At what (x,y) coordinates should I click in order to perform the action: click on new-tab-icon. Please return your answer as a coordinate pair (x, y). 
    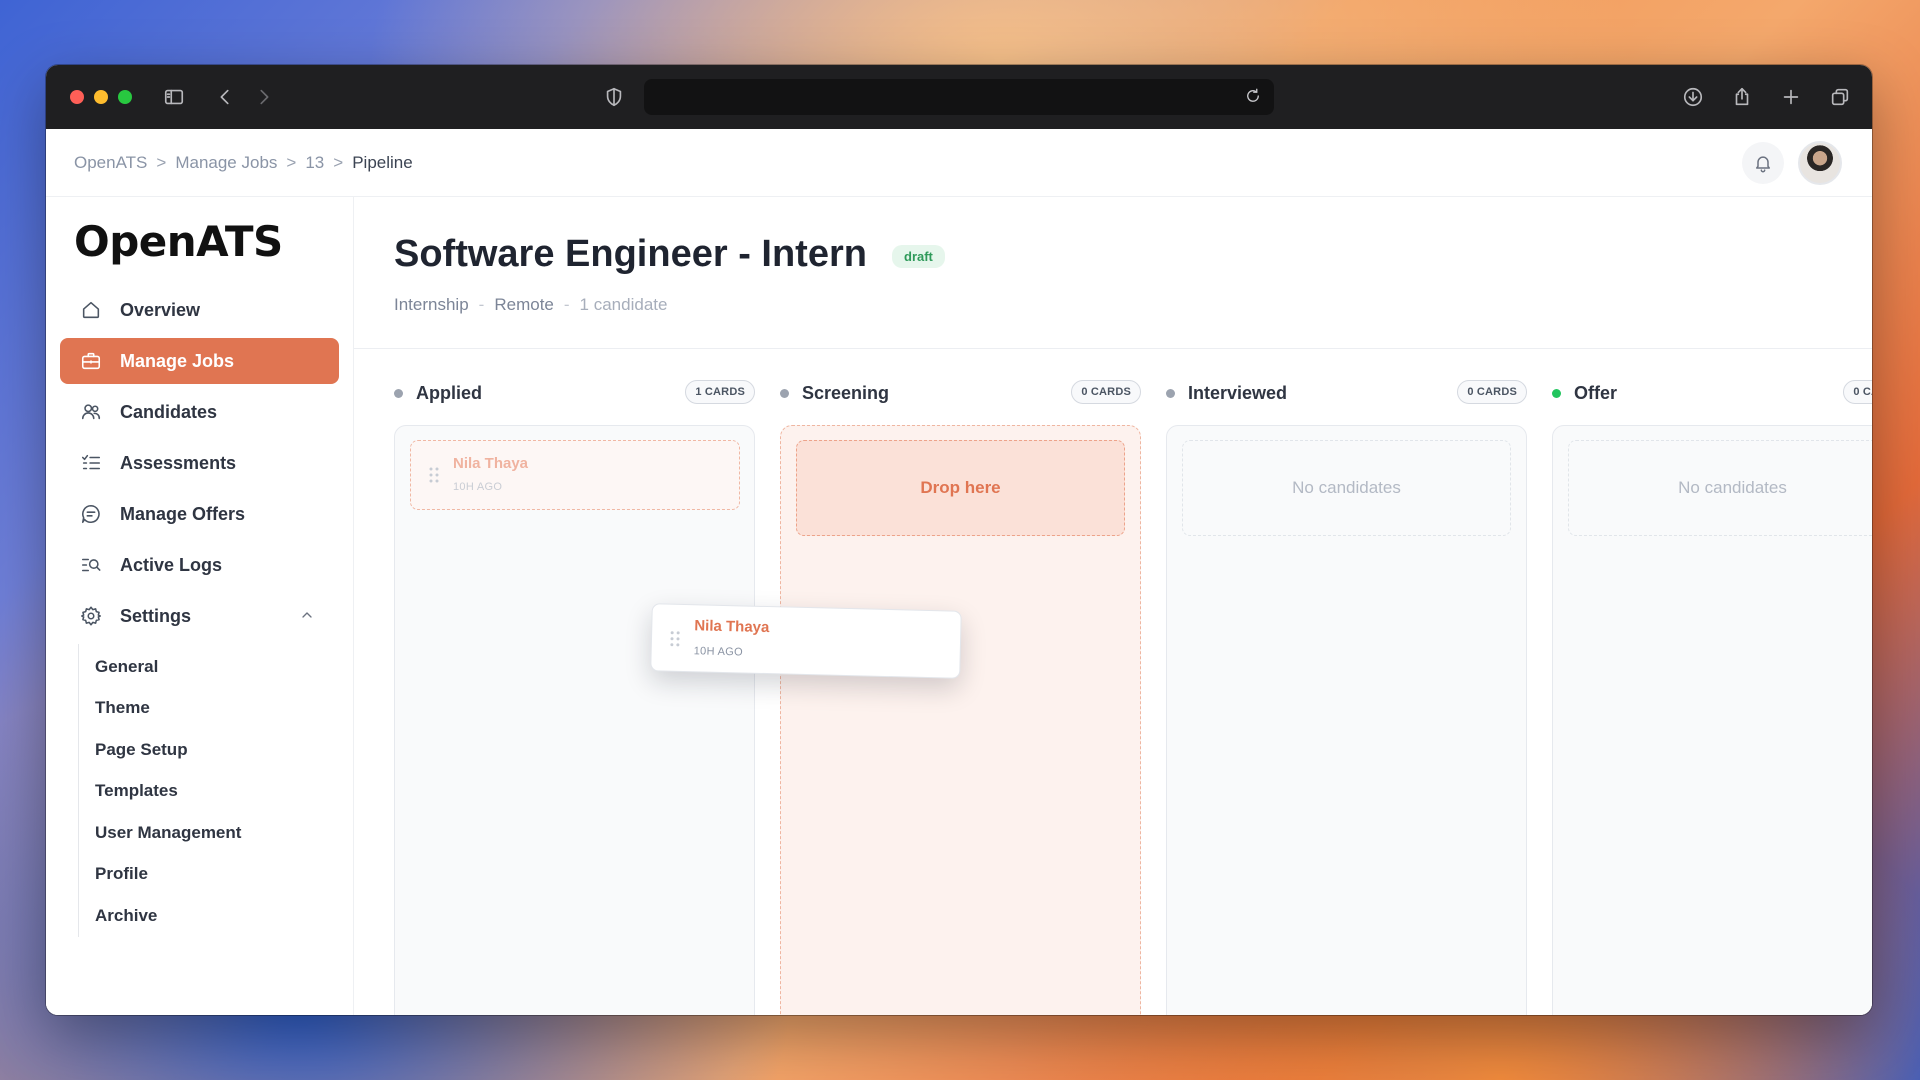
    Looking at the image, I should click on (1791, 97).